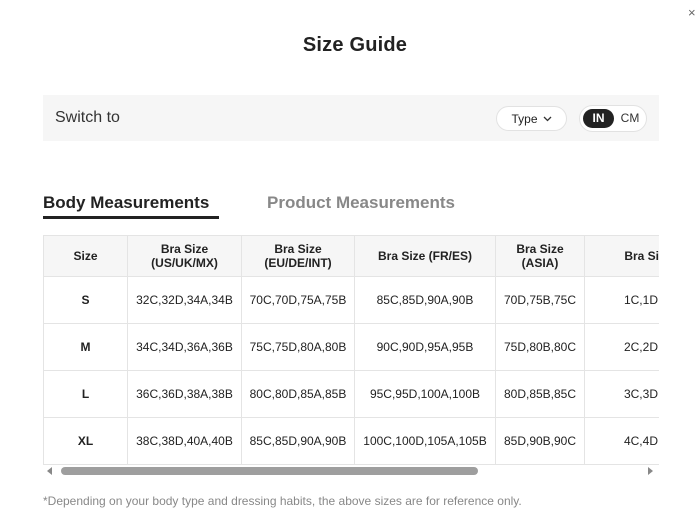  What do you see at coordinates (184, 263) in the screenshot?
I see `column-header-text: (US/UK/MX)` at bounding box center [184, 263].